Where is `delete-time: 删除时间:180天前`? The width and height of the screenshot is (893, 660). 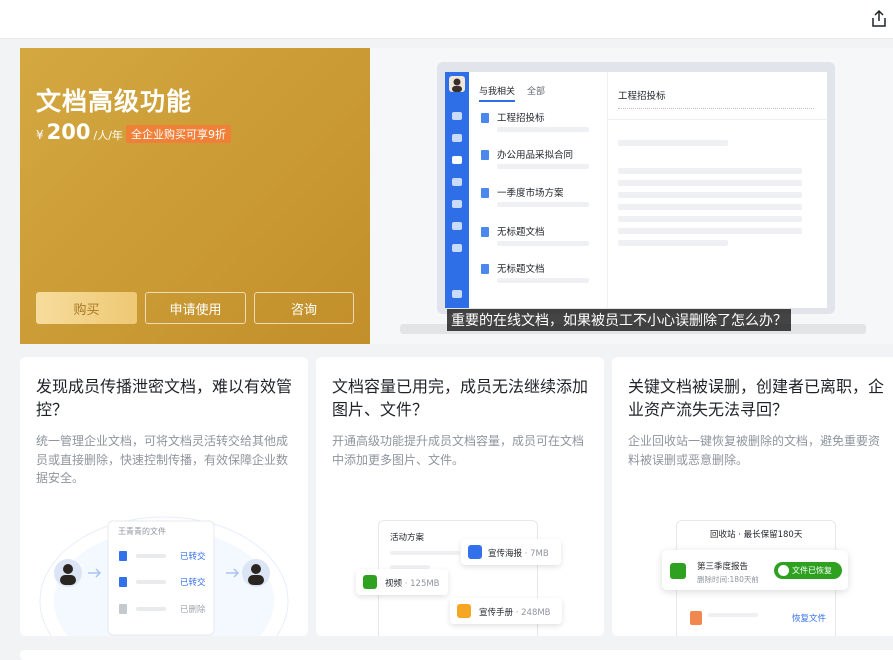
delete-time: 删除时间:180天前 is located at coordinates (728, 579).